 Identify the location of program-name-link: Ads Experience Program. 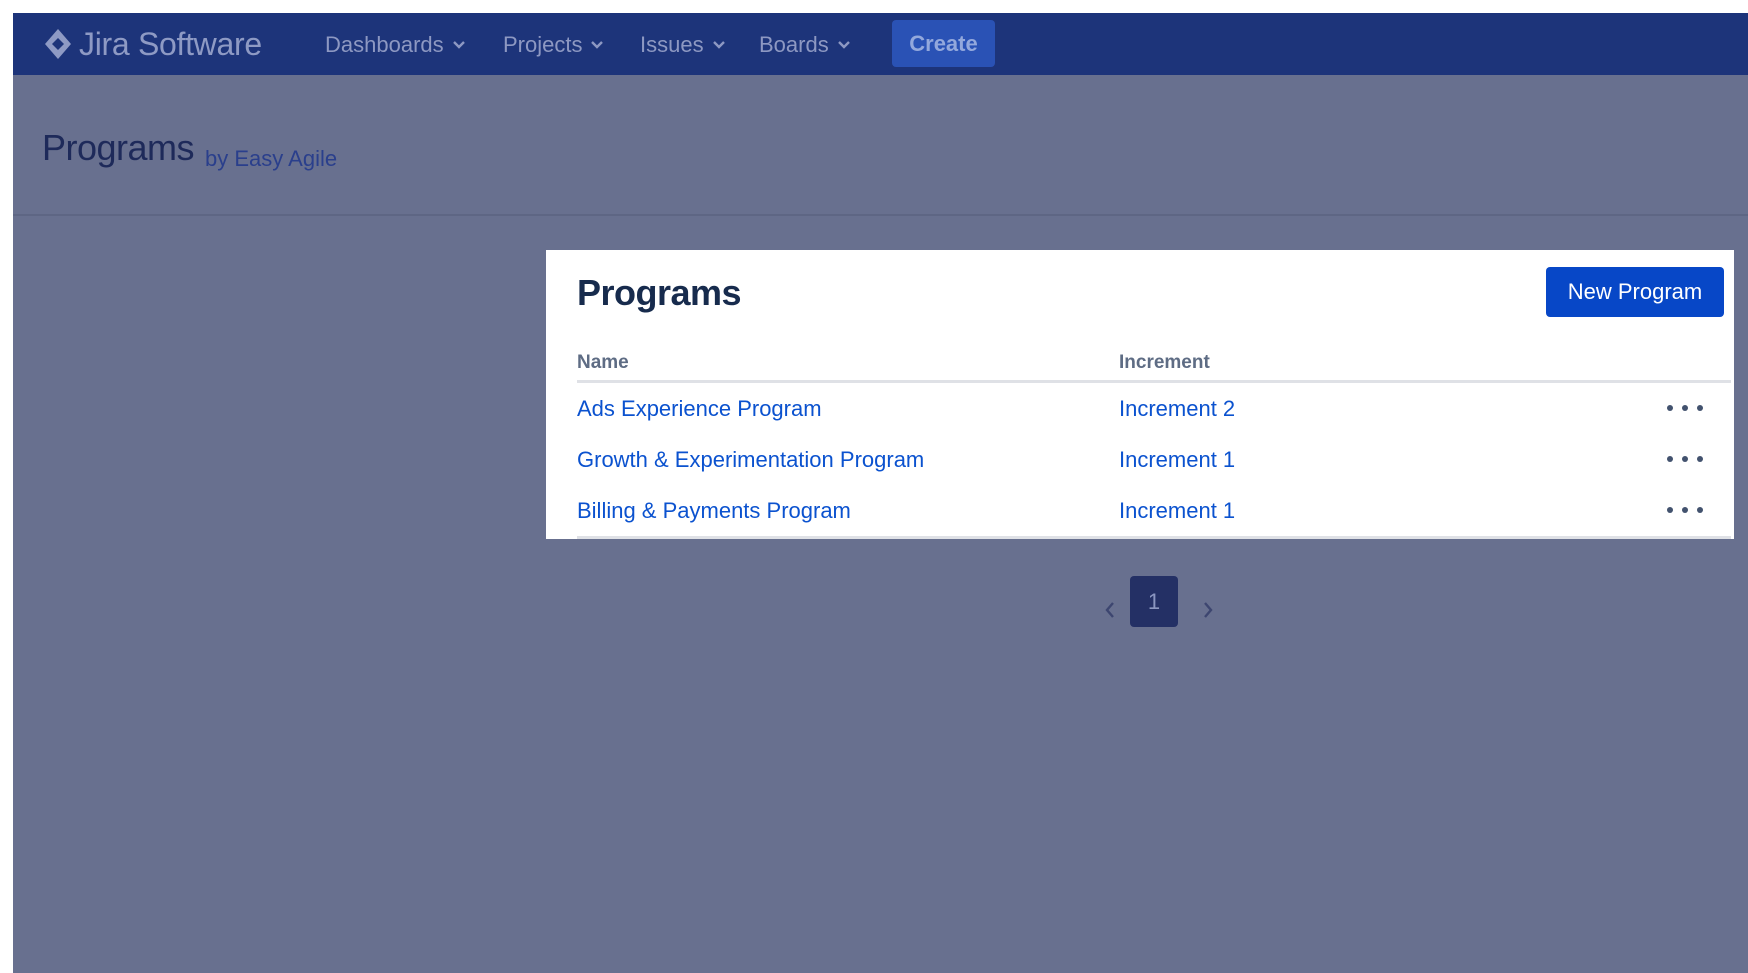
(699, 409).